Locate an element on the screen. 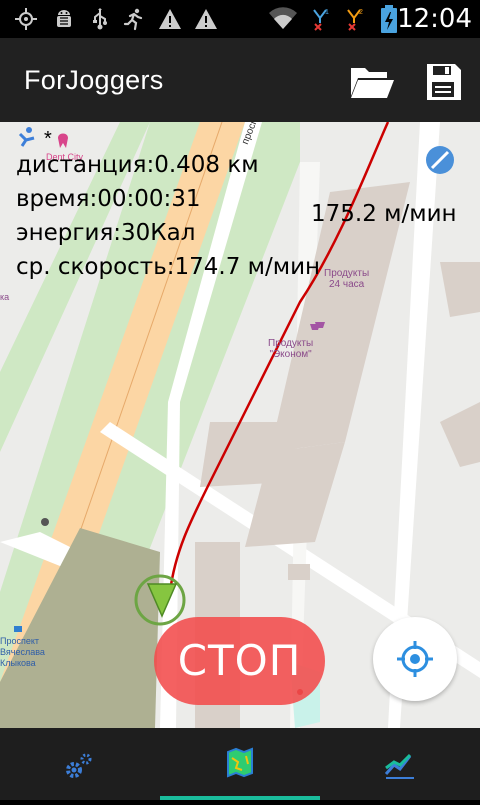 The width and height of the screenshot is (480, 805). android-debug-icon is located at coordinates (64, 18).